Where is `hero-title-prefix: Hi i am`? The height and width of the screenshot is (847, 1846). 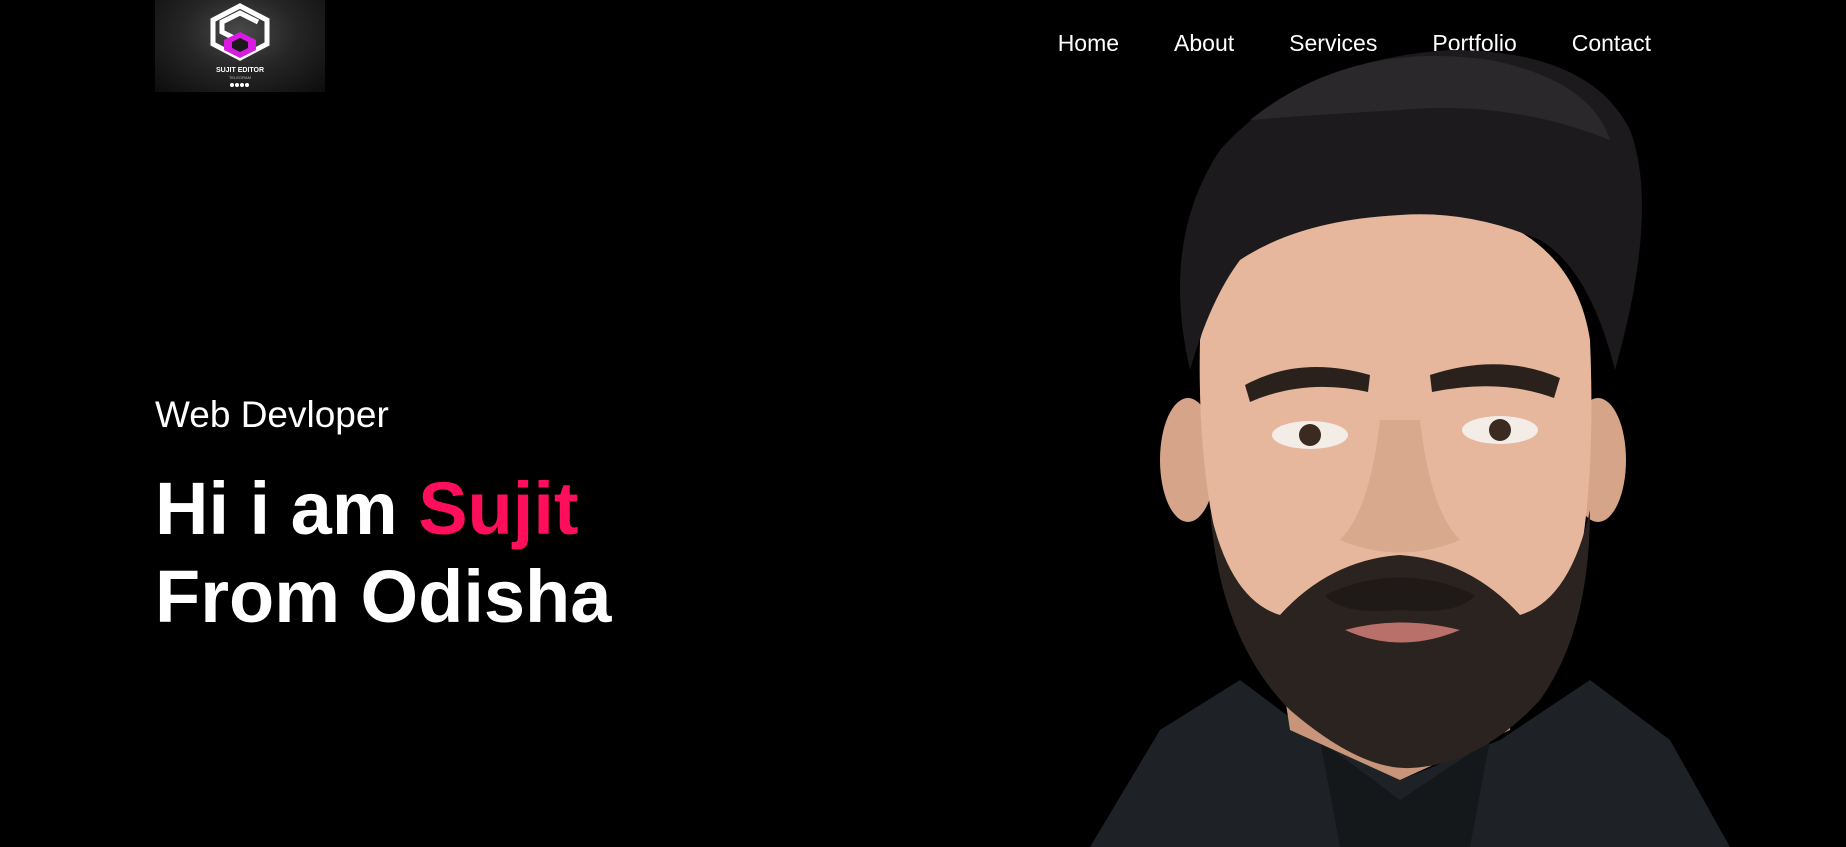
hero-title-prefix: Hi i am is located at coordinates (287, 508).